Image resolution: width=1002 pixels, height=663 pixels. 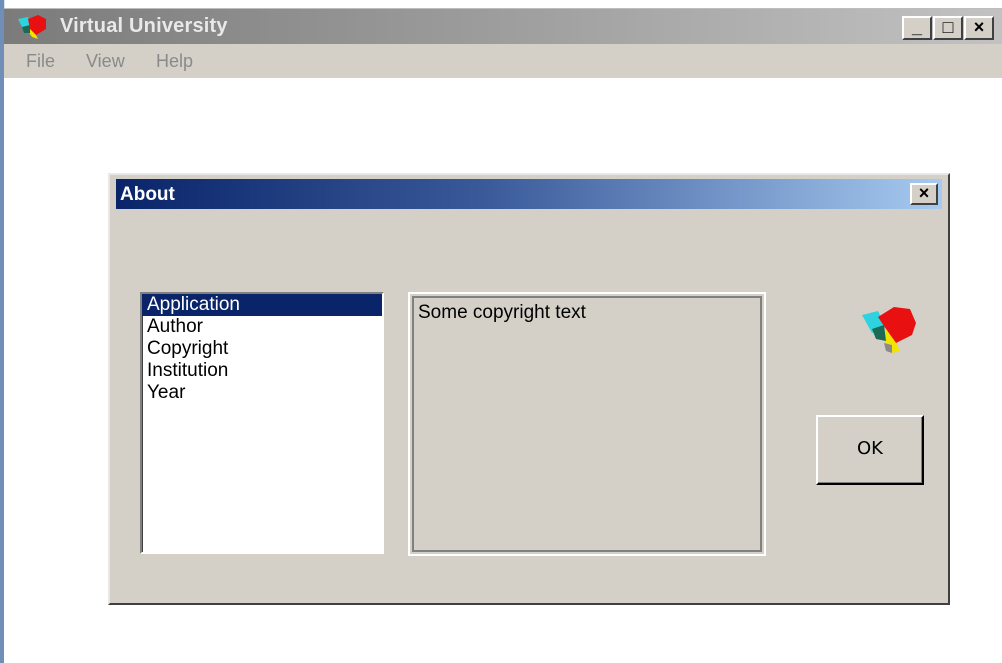 I want to click on menubar: File View Help, so click(x=503, y=61).